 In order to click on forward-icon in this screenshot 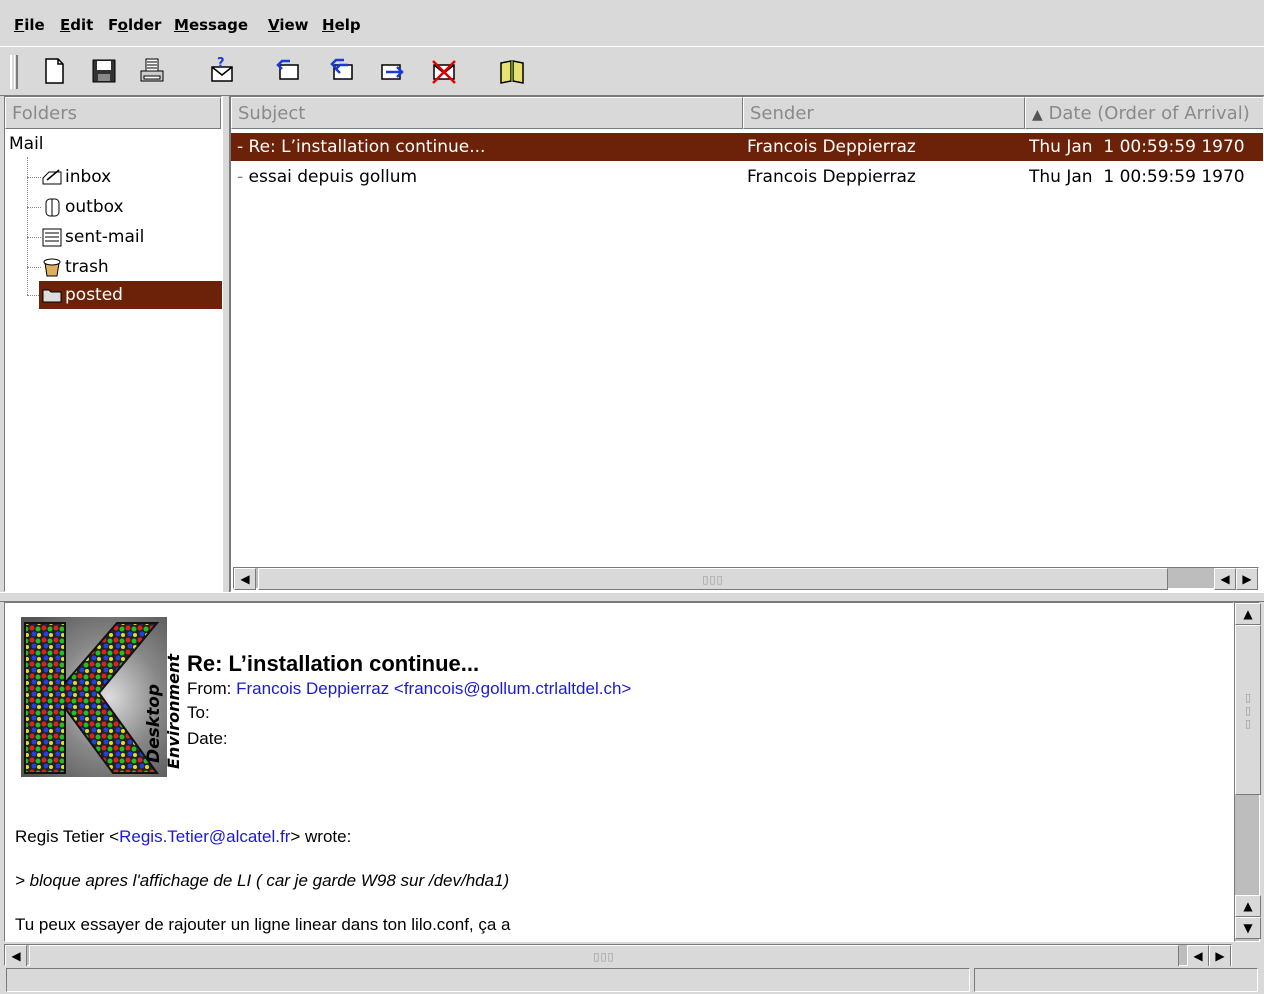, I will do `click(392, 71)`.